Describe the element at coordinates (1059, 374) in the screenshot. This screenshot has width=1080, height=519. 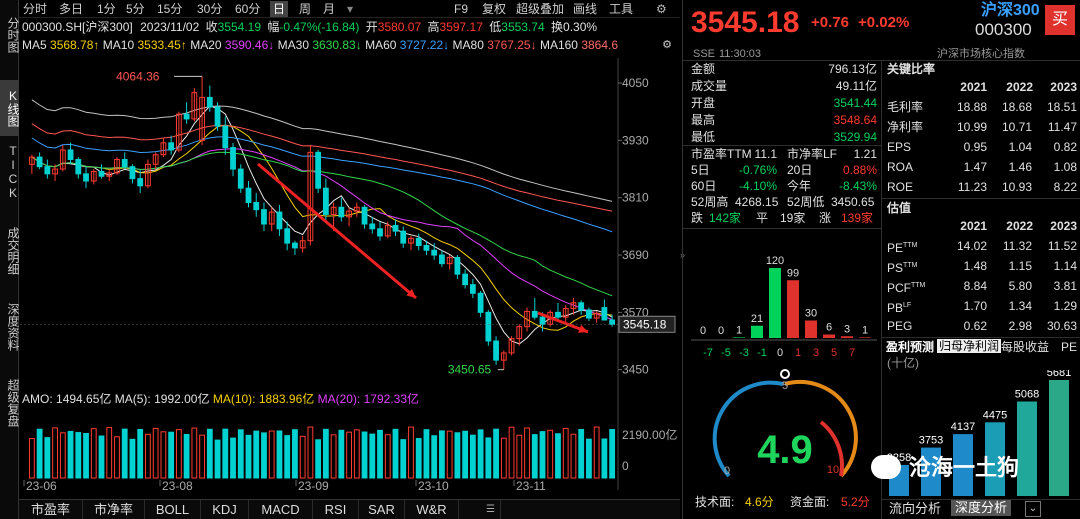
I see `forecast-value: 5681` at that location.